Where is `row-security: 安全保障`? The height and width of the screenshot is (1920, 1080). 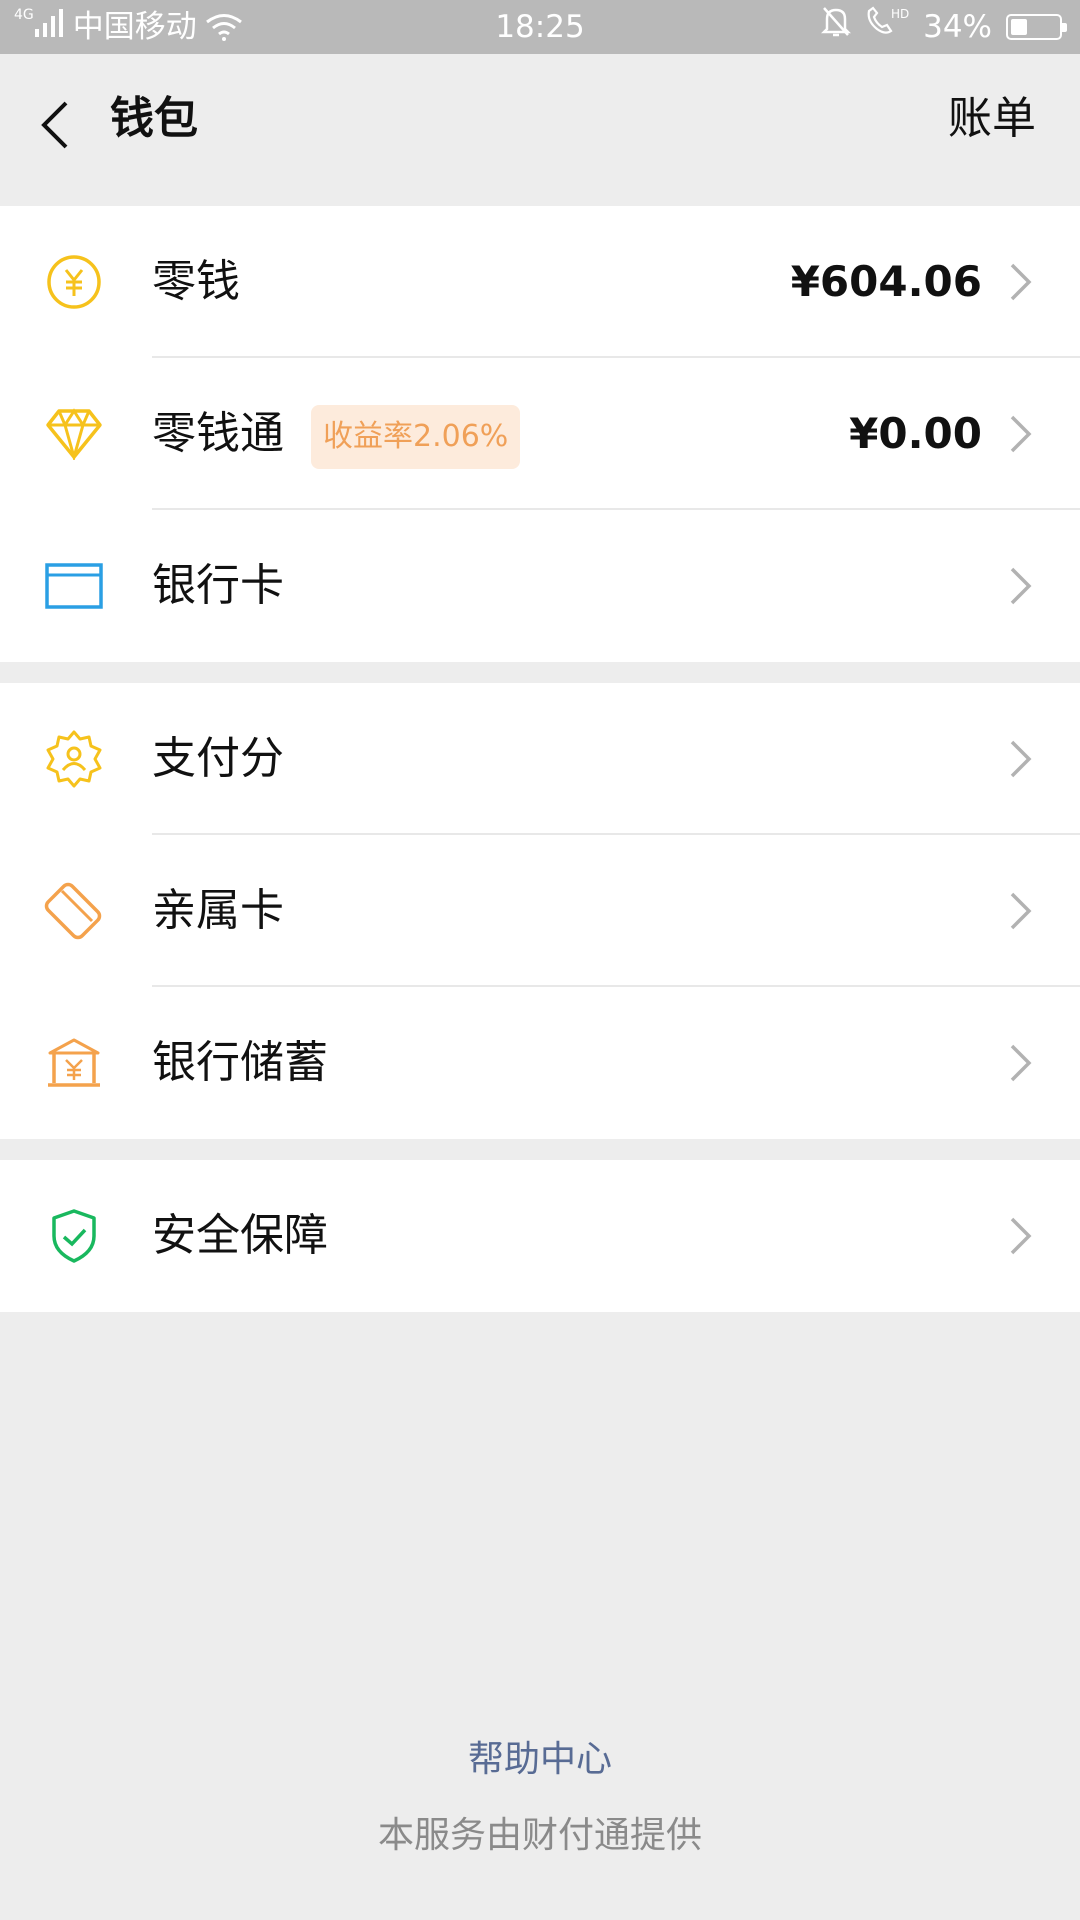 row-security: 安全保障 is located at coordinates (540, 1236).